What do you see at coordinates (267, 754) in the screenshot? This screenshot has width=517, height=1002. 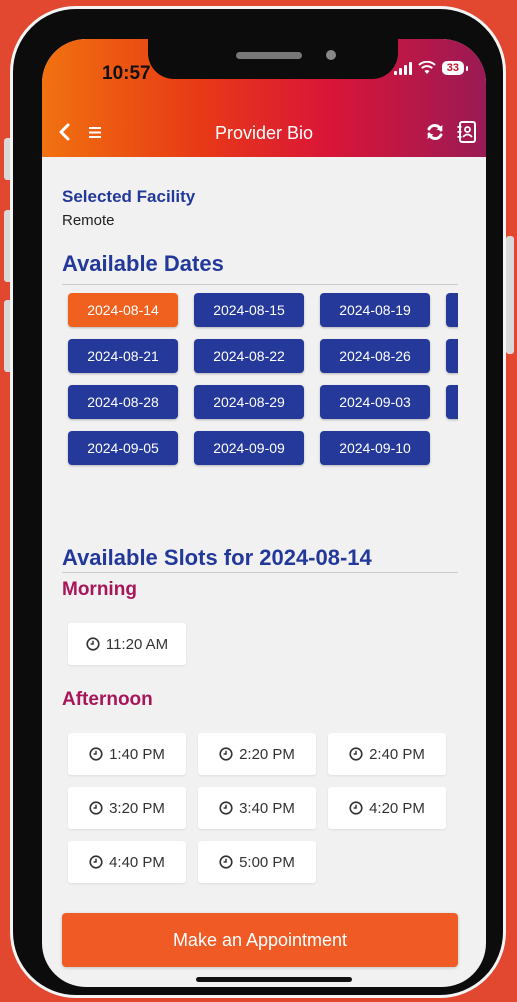 I see `time-slot-label: 2:20 PM` at bounding box center [267, 754].